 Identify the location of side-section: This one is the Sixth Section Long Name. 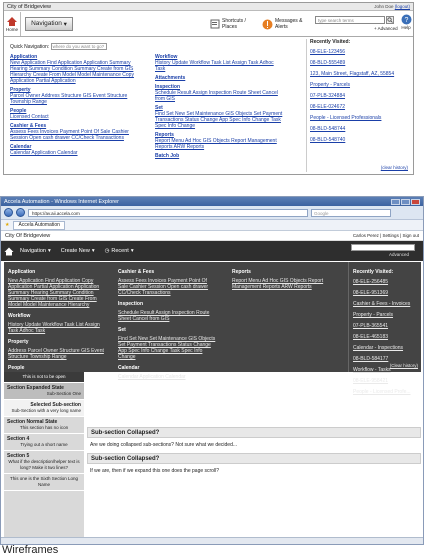
(44, 482).